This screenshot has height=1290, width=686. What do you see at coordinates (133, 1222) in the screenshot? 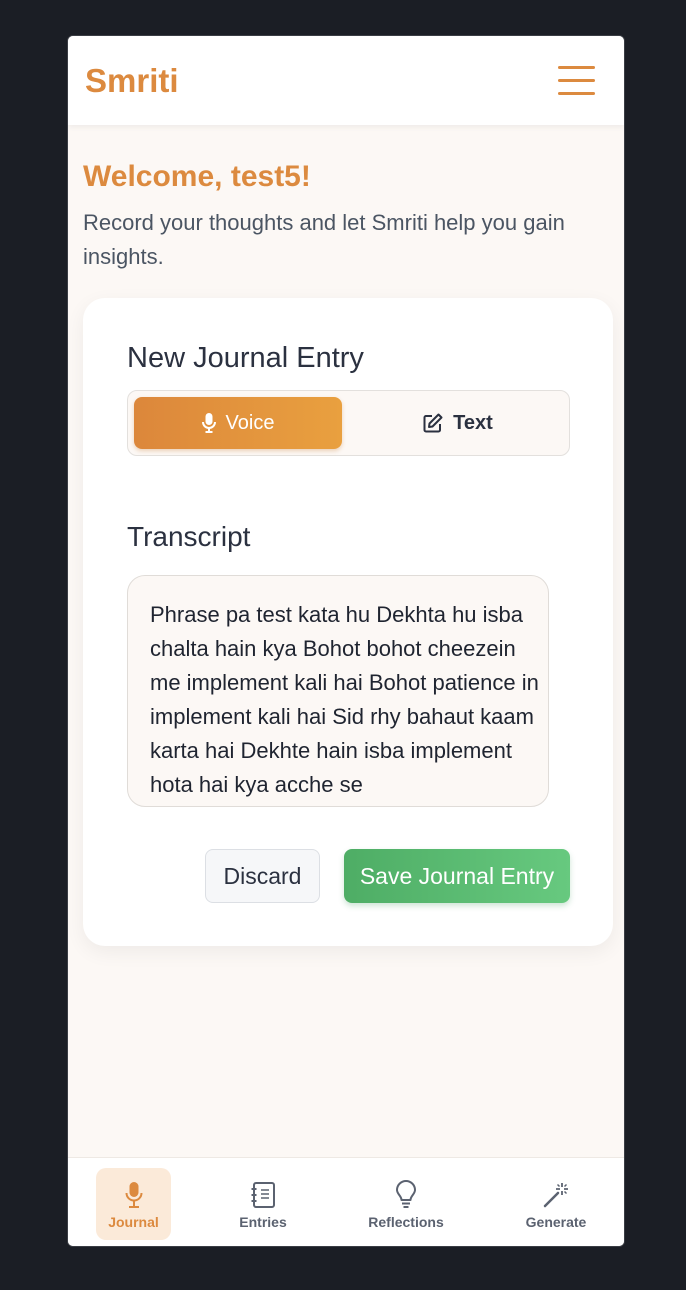
I see `nav-label-journal: Journal` at bounding box center [133, 1222].